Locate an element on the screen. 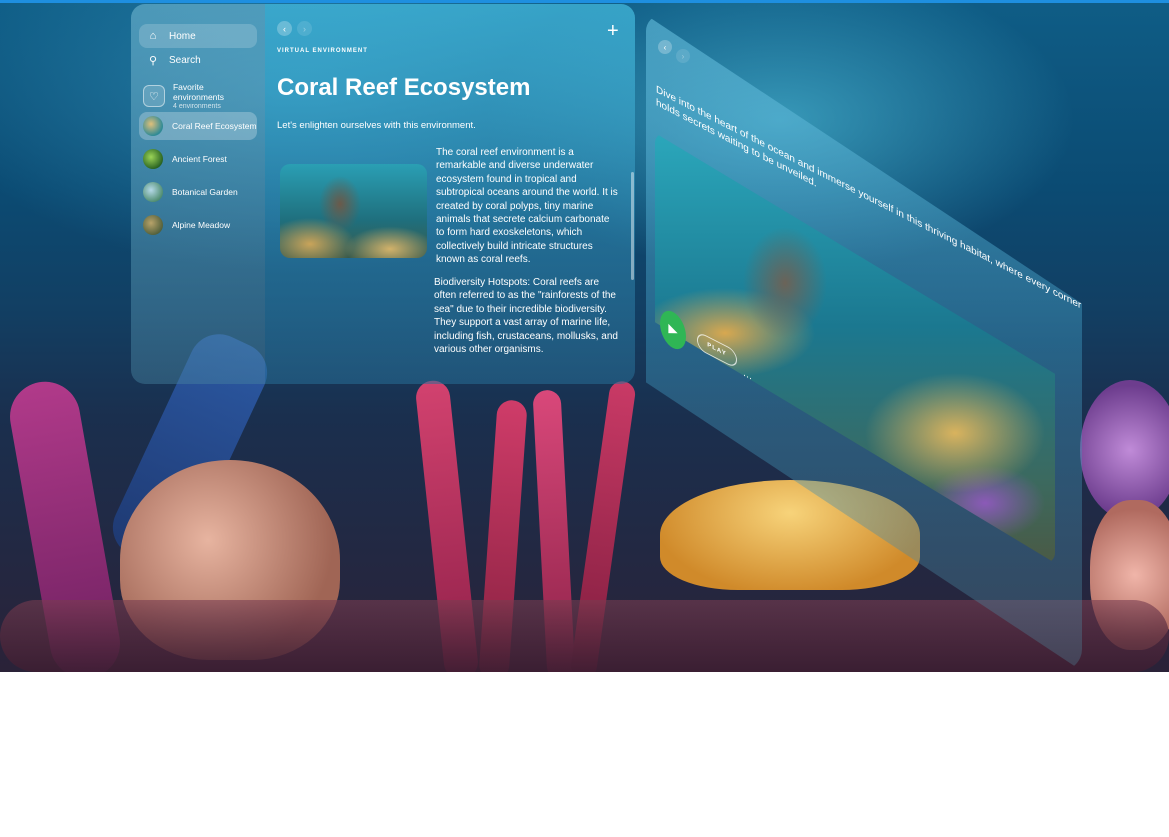 Image resolution: width=1169 pixels, height=837 pixels. forward-button: › is located at coordinates (304, 28).